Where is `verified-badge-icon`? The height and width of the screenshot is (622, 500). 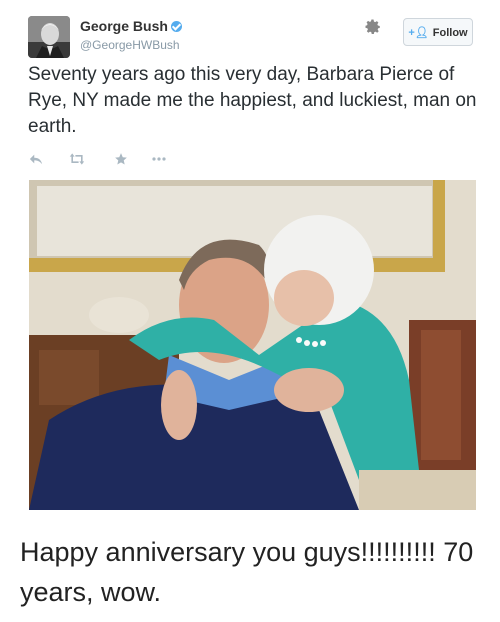 verified-badge-icon is located at coordinates (176, 26).